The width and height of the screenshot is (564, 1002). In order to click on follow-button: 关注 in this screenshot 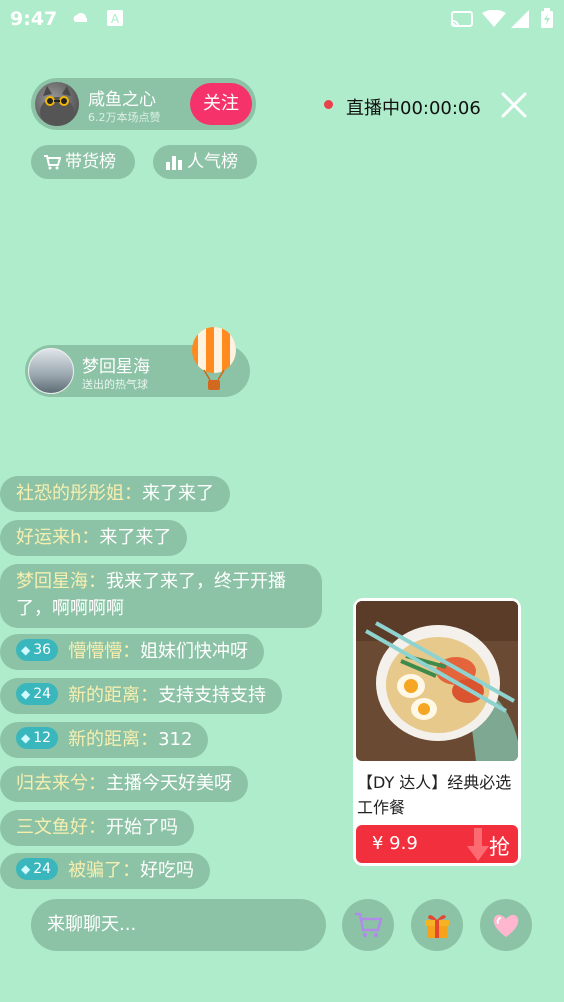, I will do `click(221, 104)`.